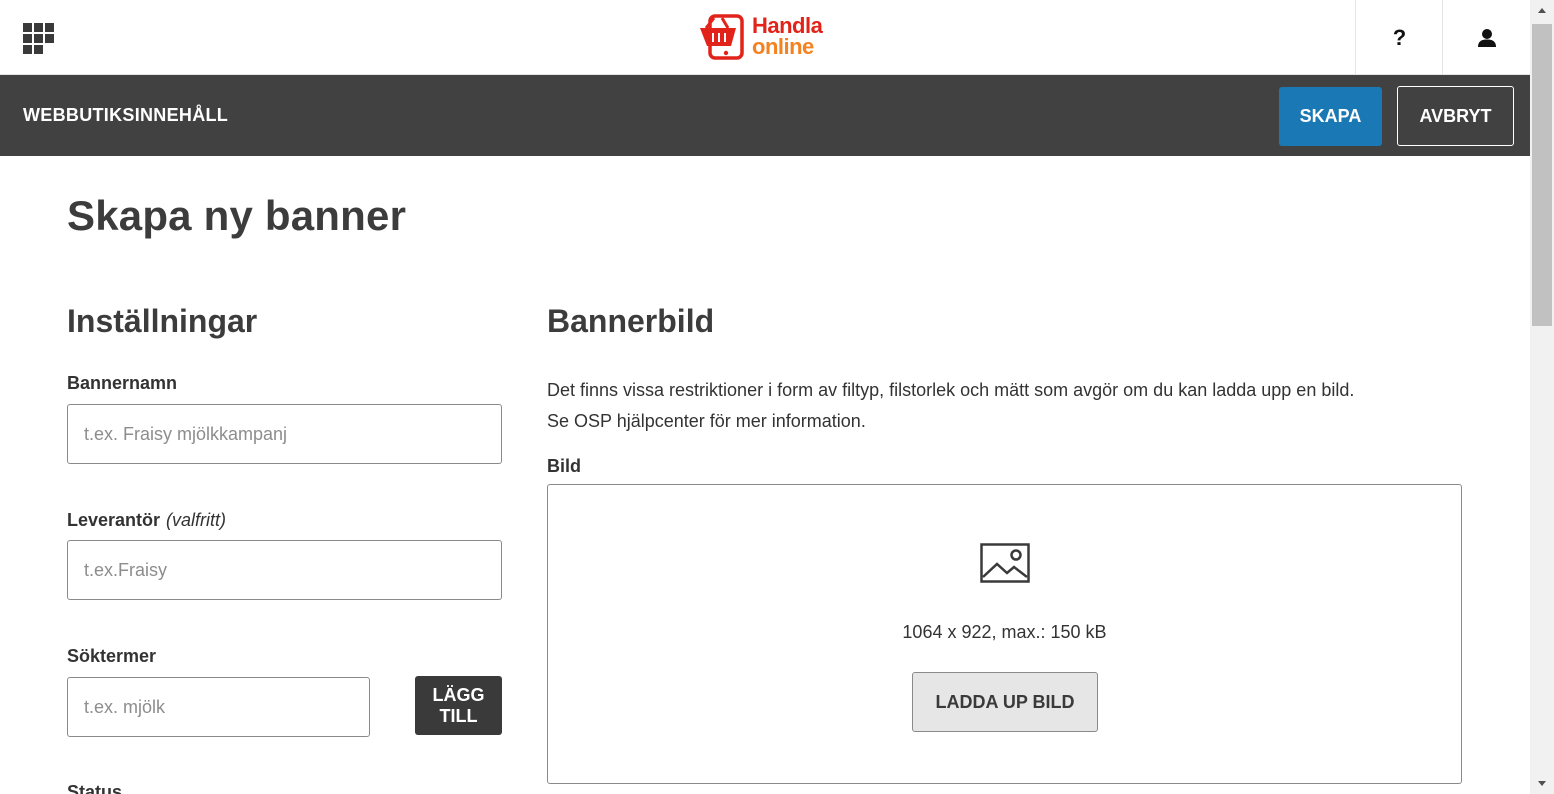  Describe the element at coordinates (1455, 116) in the screenshot. I see `cancel-button: AVBRYT` at that location.